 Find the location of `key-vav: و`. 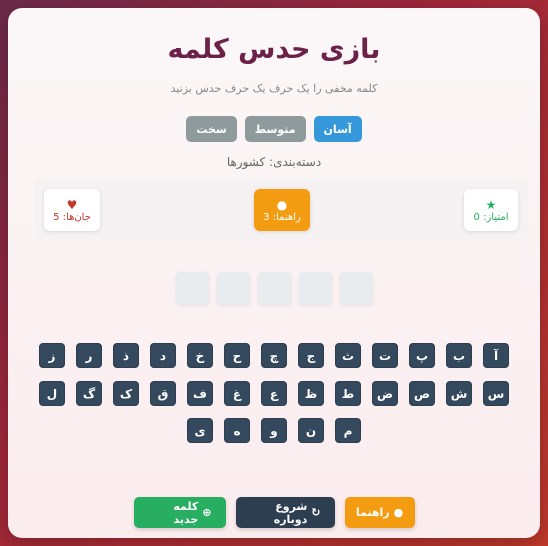

key-vav: و is located at coordinates (274, 430).